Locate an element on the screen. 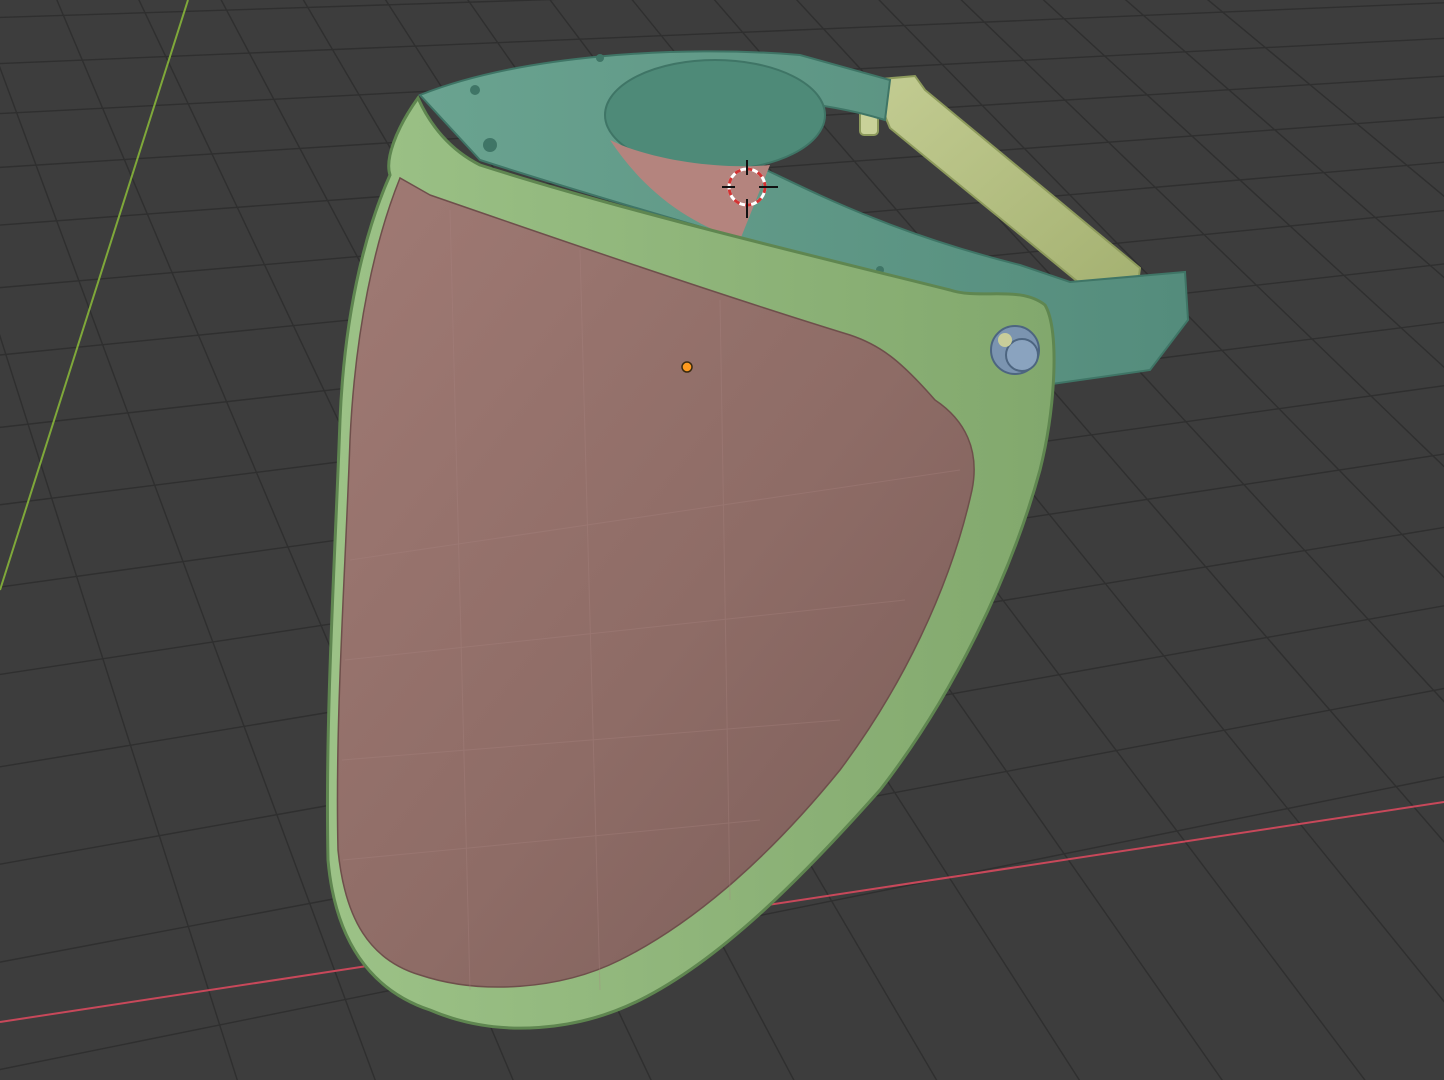  object-origin-point is located at coordinates (687, 367).